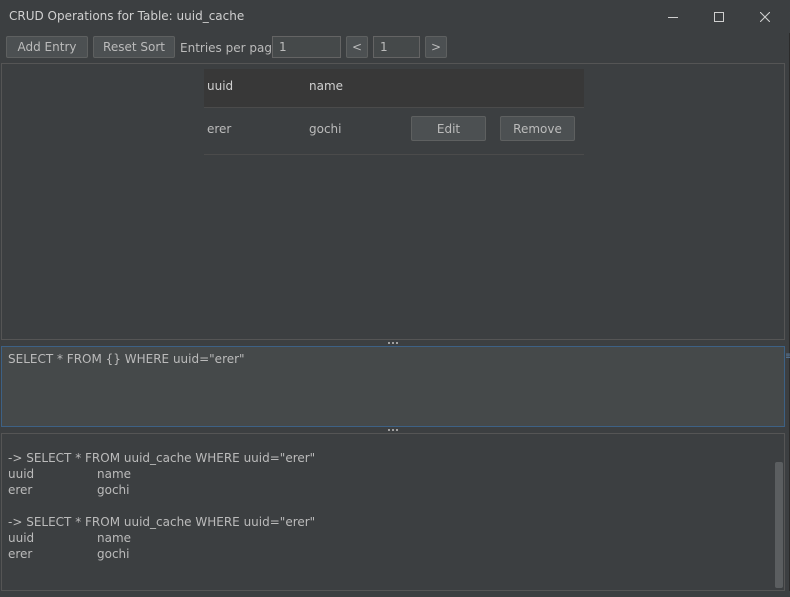 The height and width of the screenshot is (597, 790). I want to click on table-header: uuid name, so click(394, 88).